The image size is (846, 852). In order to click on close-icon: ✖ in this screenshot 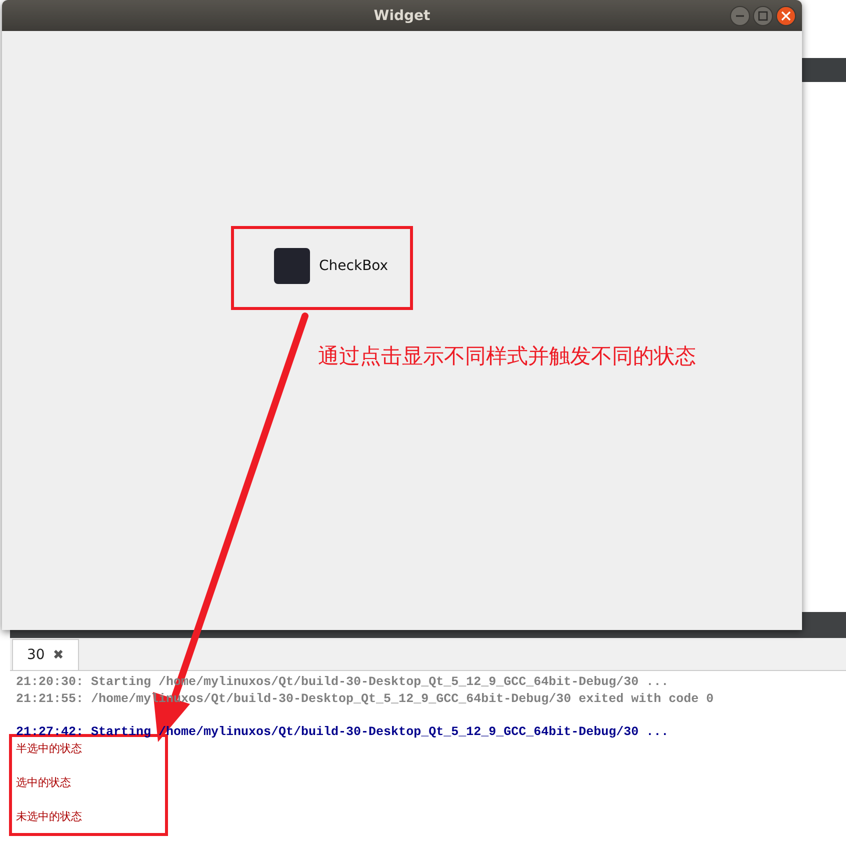, I will do `click(58, 655)`.